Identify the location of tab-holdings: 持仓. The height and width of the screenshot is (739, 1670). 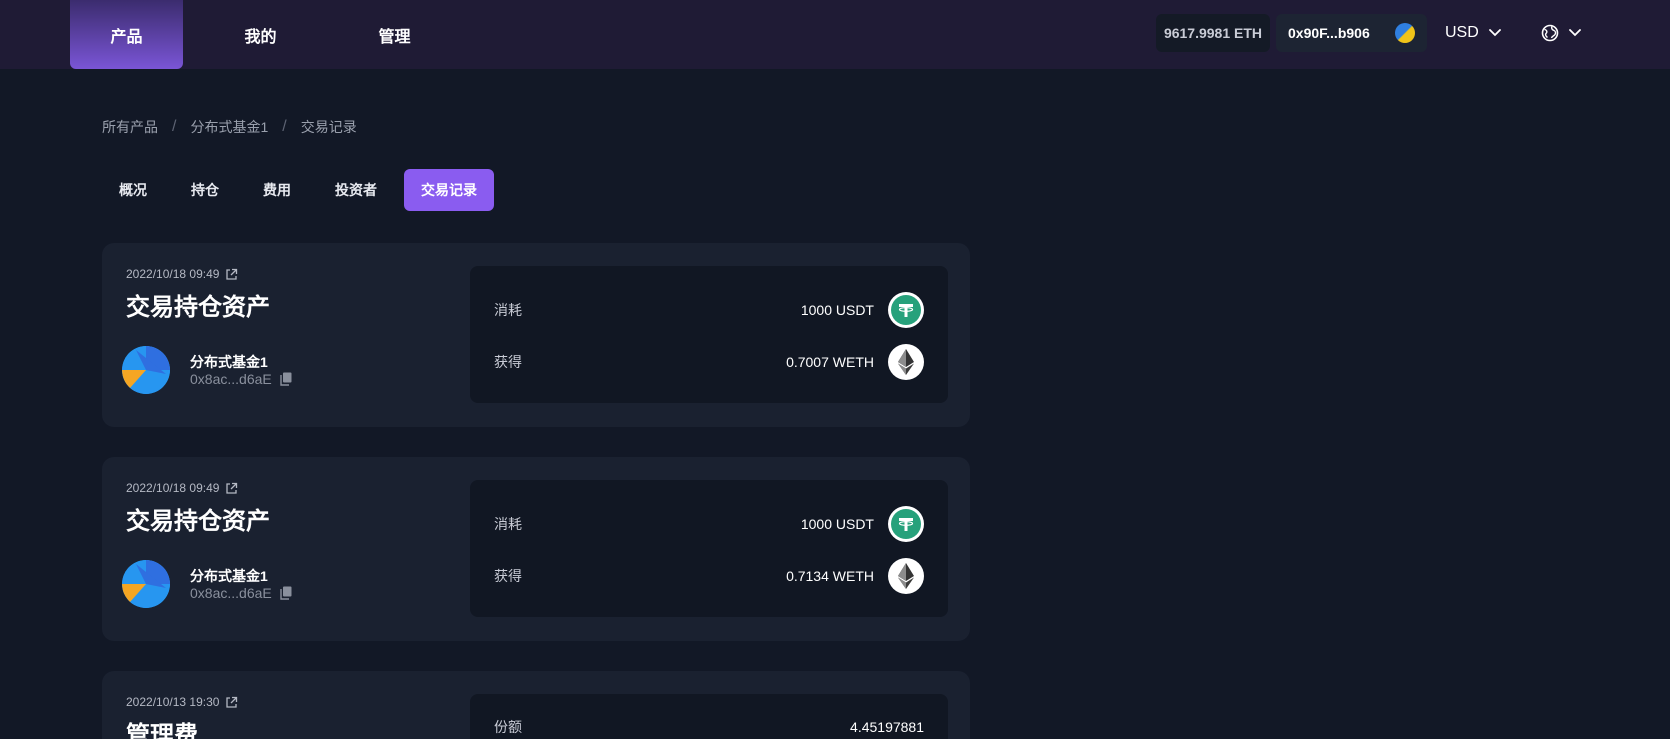
(205, 190).